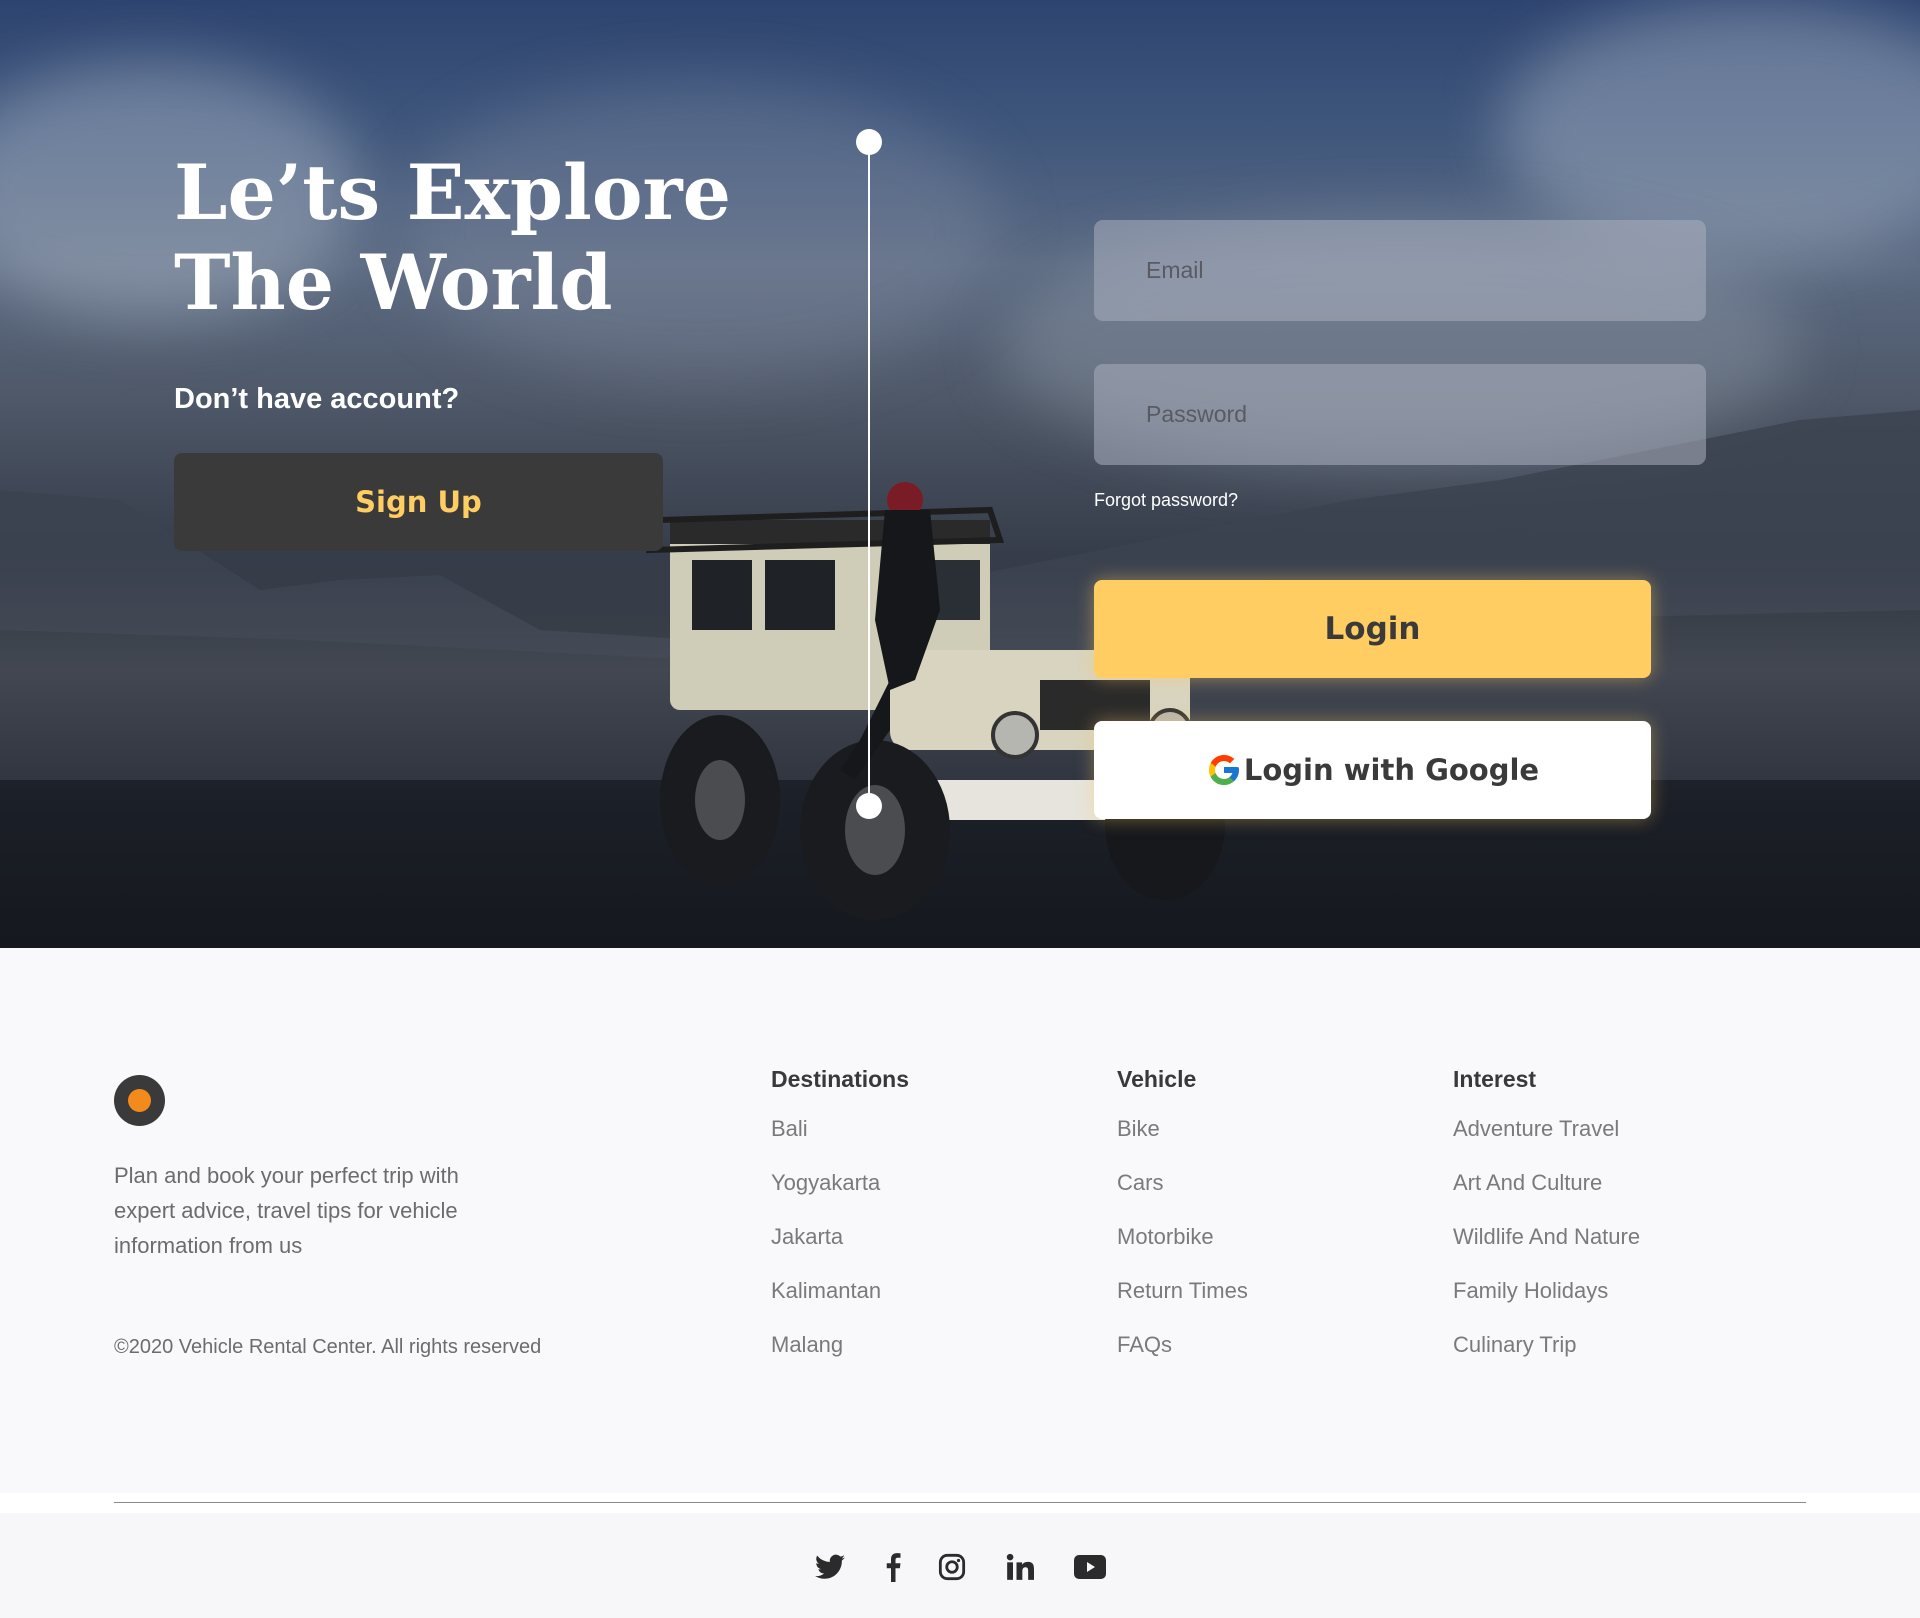  I want to click on password-input, so click(1400, 414).